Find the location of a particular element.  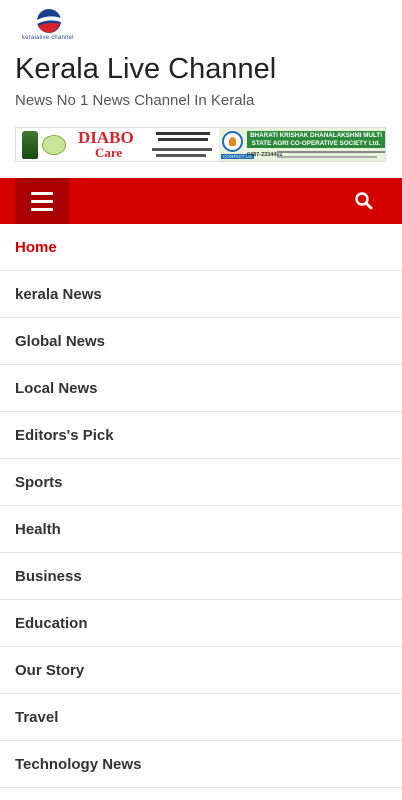

hamburger-icon is located at coordinates (42, 201).